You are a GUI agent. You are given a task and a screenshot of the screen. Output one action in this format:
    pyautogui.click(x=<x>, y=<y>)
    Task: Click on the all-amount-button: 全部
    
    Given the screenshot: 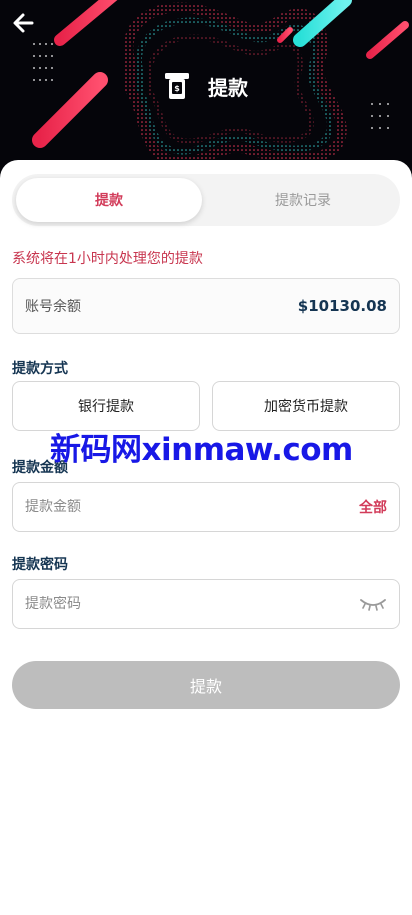 What is the action you would take?
    pyautogui.click(x=373, y=507)
    